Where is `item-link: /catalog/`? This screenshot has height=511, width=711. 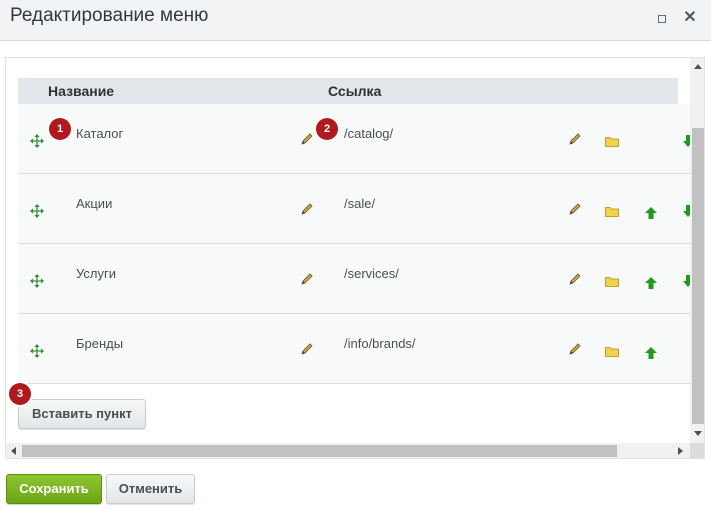 item-link: /catalog/ is located at coordinates (369, 133).